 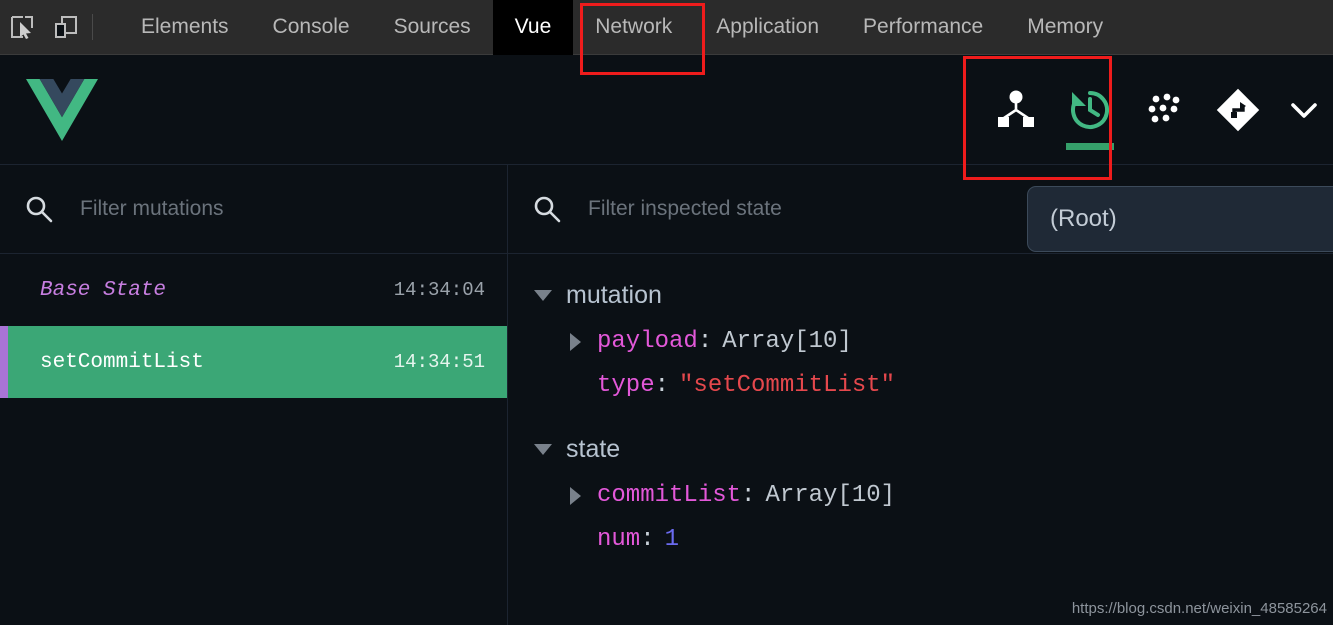 What do you see at coordinates (619, 539) in the screenshot?
I see `inspector-key: num` at bounding box center [619, 539].